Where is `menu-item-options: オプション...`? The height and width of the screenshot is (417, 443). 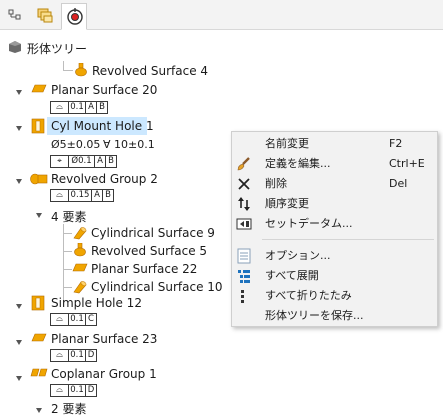
menu-item-options: オプション... is located at coordinates (334, 255).